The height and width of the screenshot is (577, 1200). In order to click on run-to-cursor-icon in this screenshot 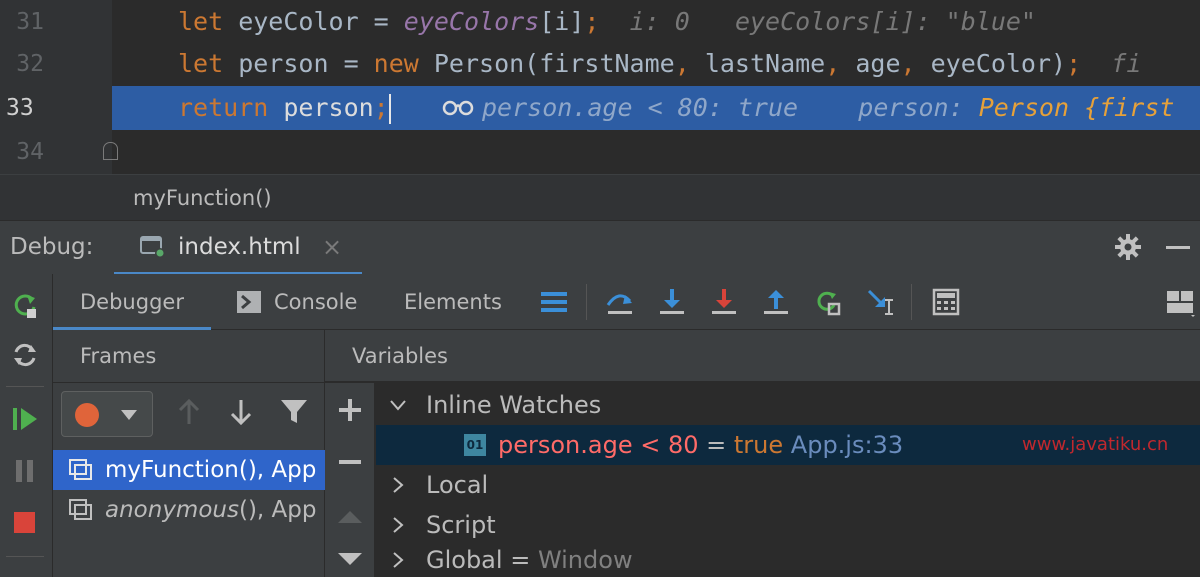, I will do `click(828, 302)`.